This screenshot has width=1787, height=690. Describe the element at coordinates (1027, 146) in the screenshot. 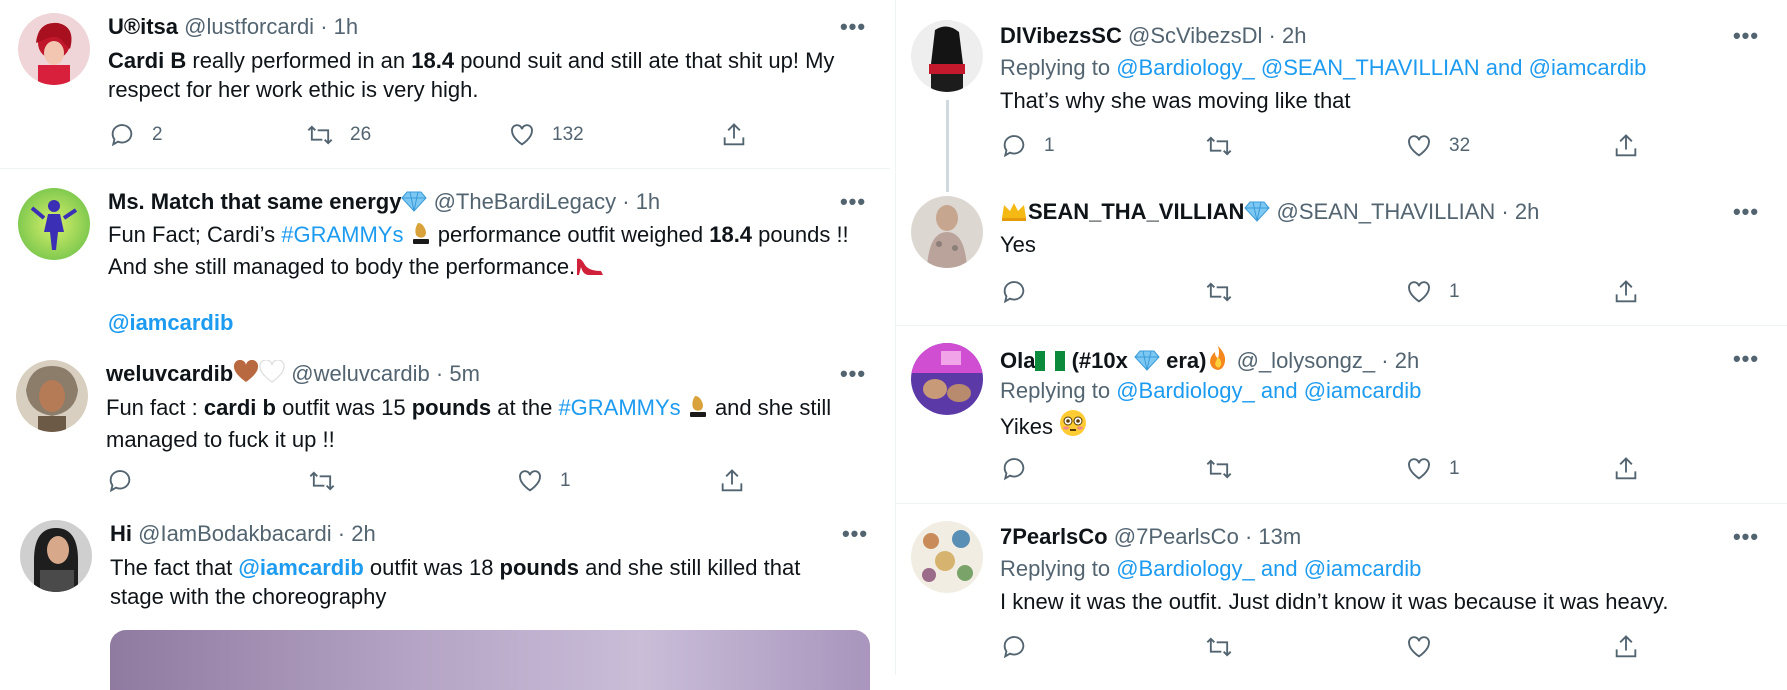

I see `reply-button: 1` at that location.